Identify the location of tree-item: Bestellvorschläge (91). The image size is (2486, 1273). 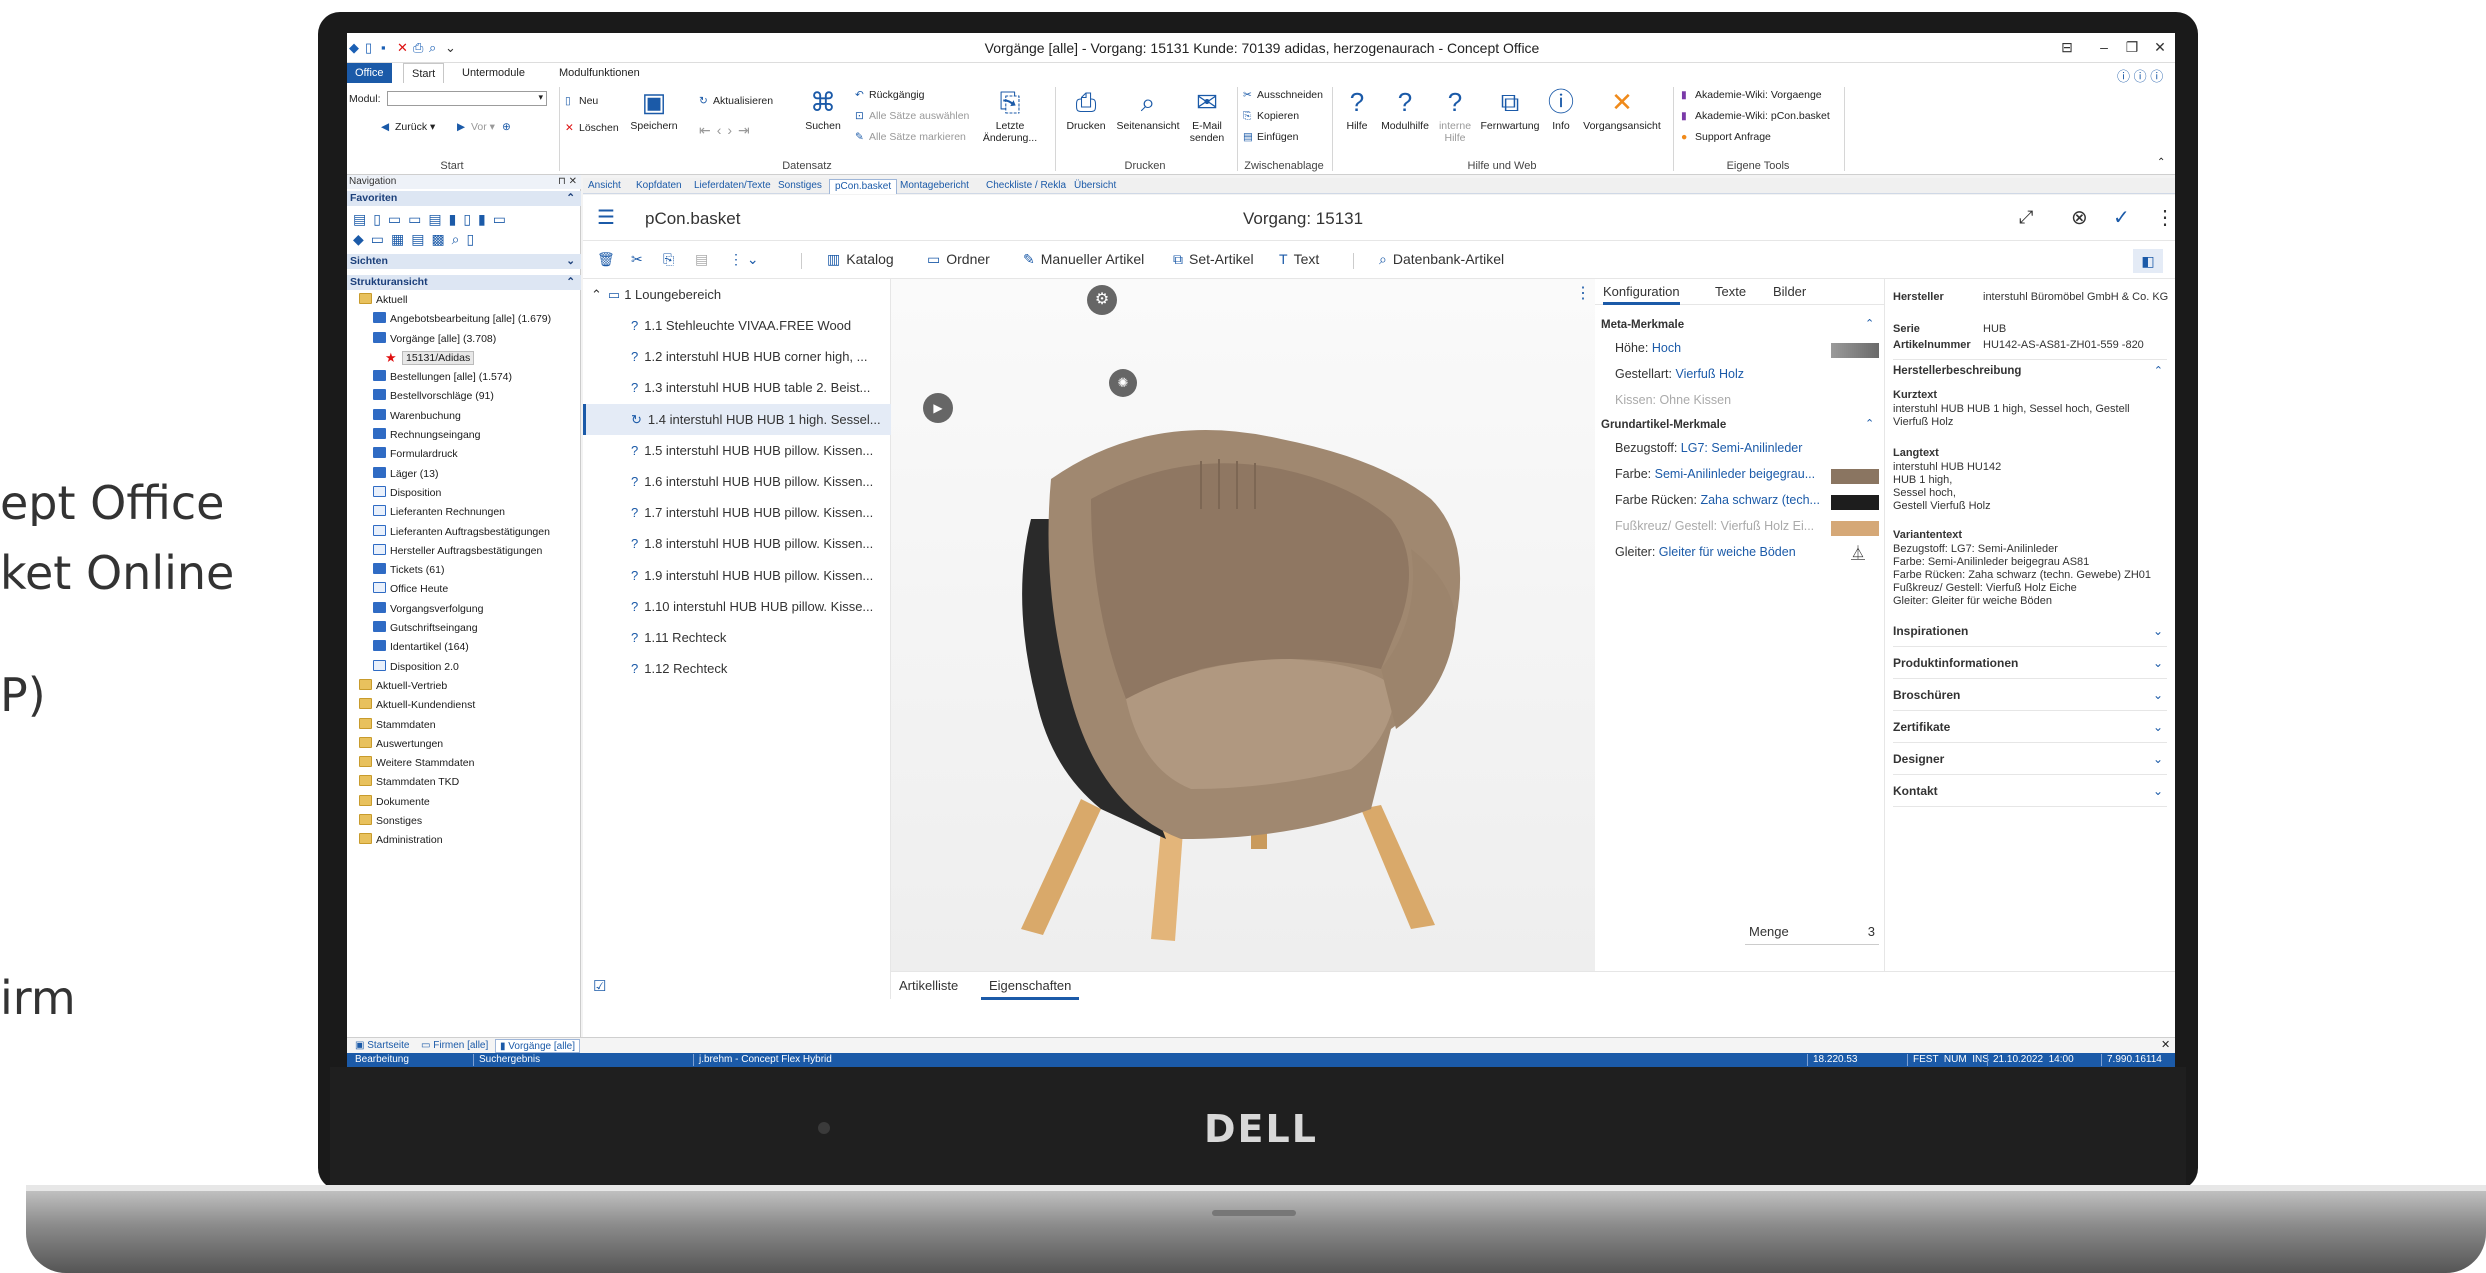
(464, 396).